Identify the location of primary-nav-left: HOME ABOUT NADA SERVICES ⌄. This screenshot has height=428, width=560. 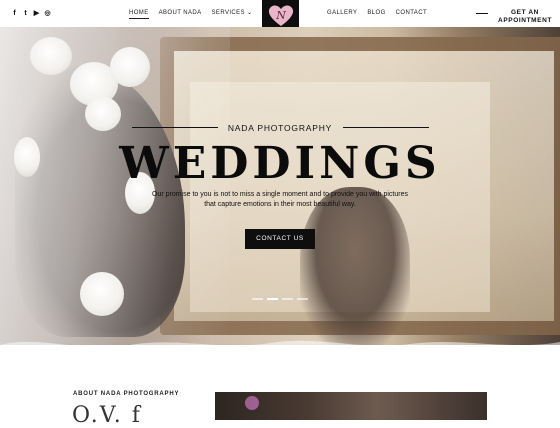
(190, 14).